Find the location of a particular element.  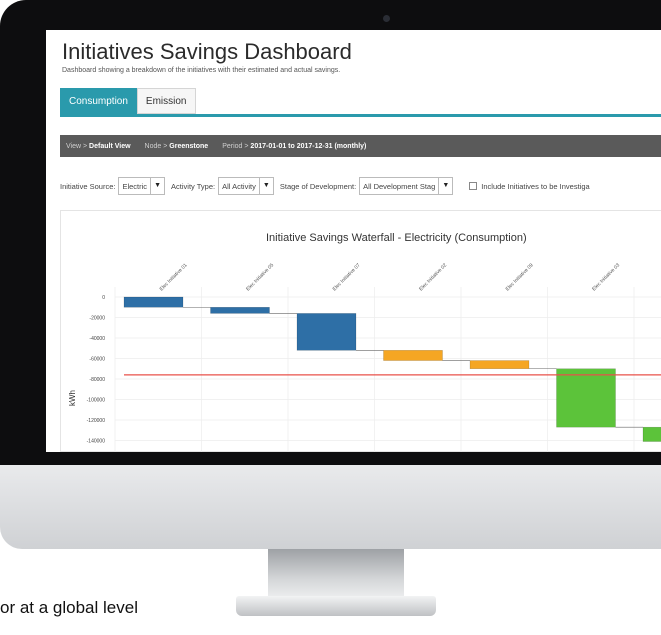

y-tick-label: 0 is located at coordinates (103, 298).